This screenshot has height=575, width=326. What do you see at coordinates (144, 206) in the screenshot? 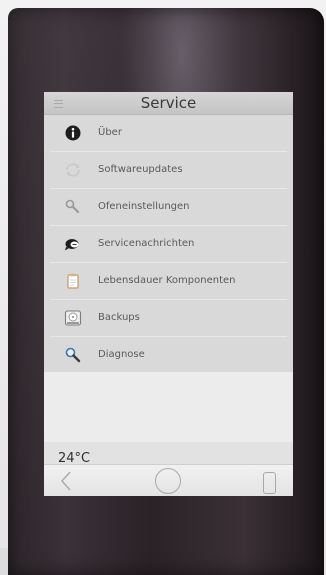
I see `menu-item-label: Ofeneinstellungen` at bounding box center [144, 206].